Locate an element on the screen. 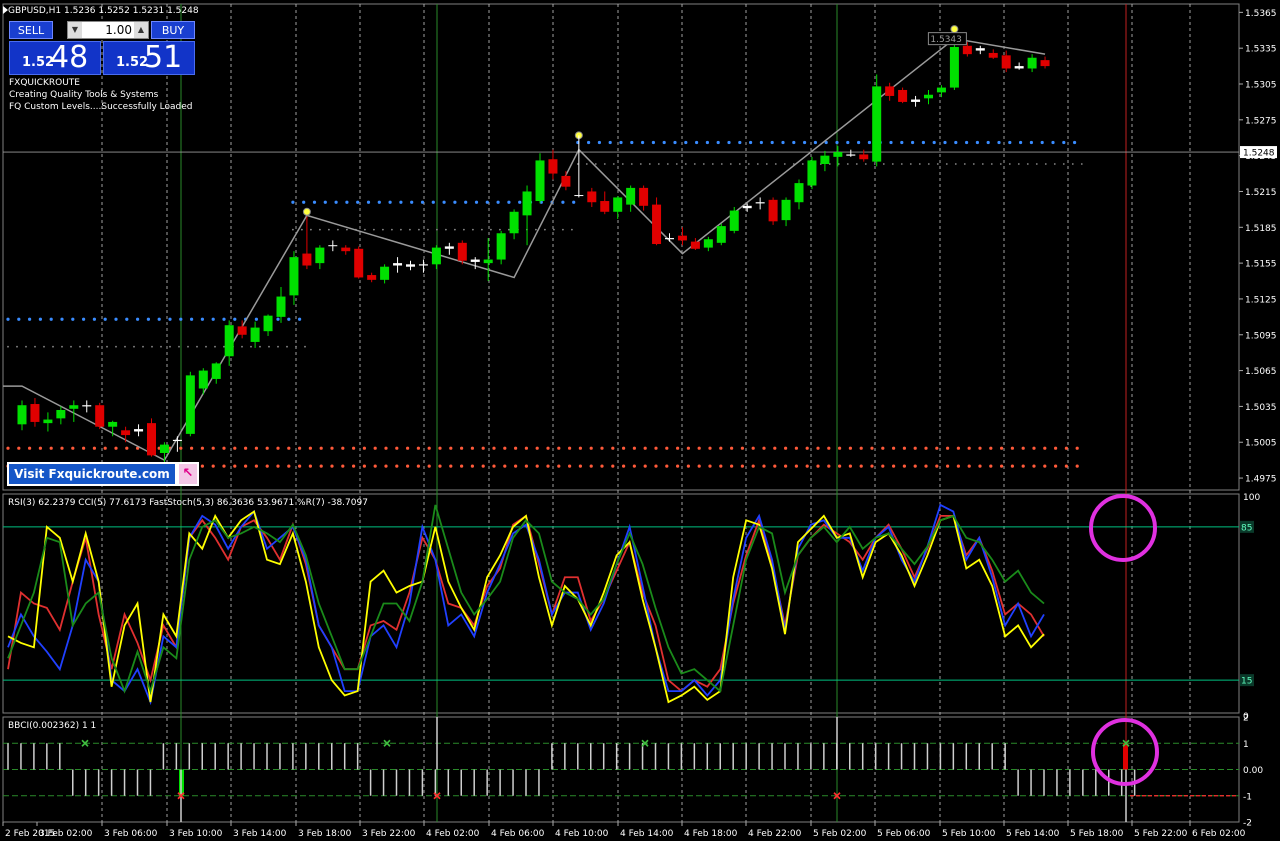 This screenshot has height=841, width=1280. ask-price-box: 1.52 51 is located at coordinates (149, 57).